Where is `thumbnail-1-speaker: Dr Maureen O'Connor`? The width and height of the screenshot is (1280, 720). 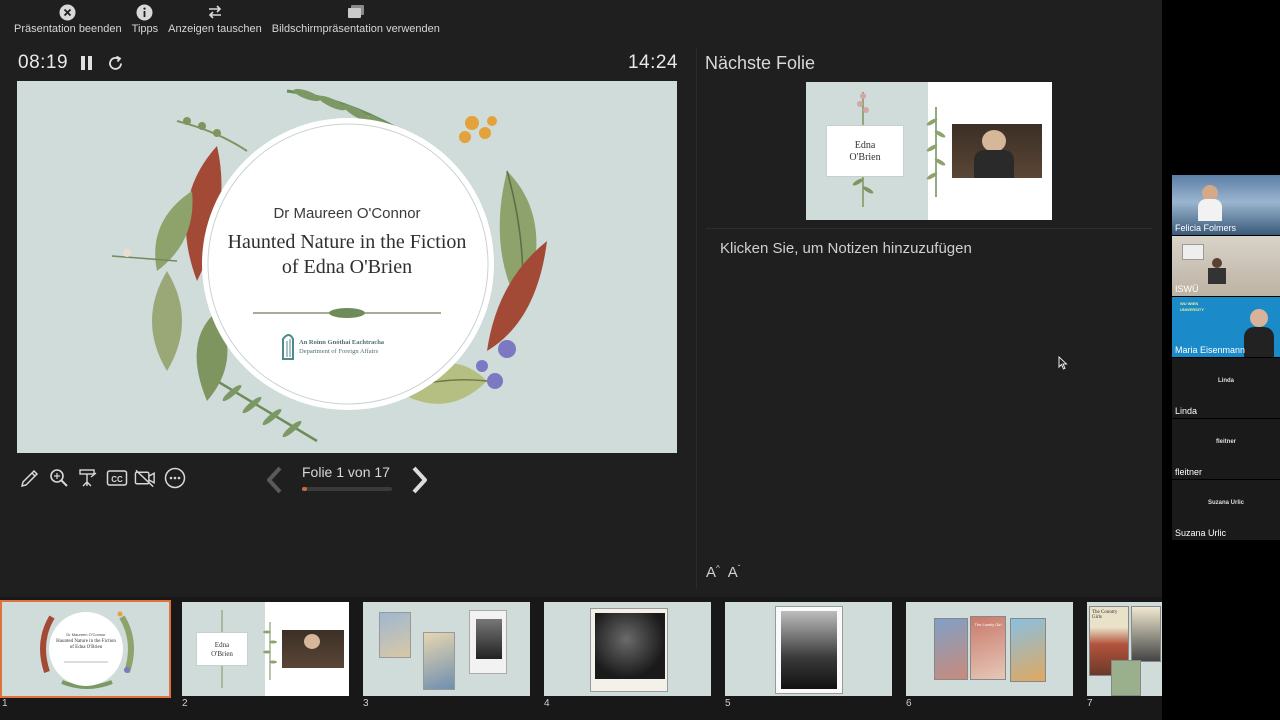 thumbnail-1-speaker: Dr Maureen O'Connor is located at coordinates (86, 634).